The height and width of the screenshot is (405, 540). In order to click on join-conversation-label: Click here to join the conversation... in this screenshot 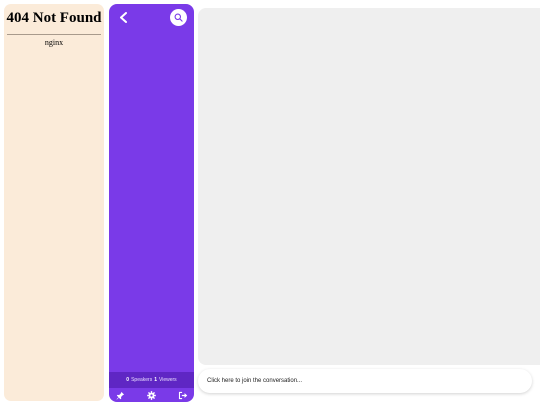, I will do `click(255, 381)`.